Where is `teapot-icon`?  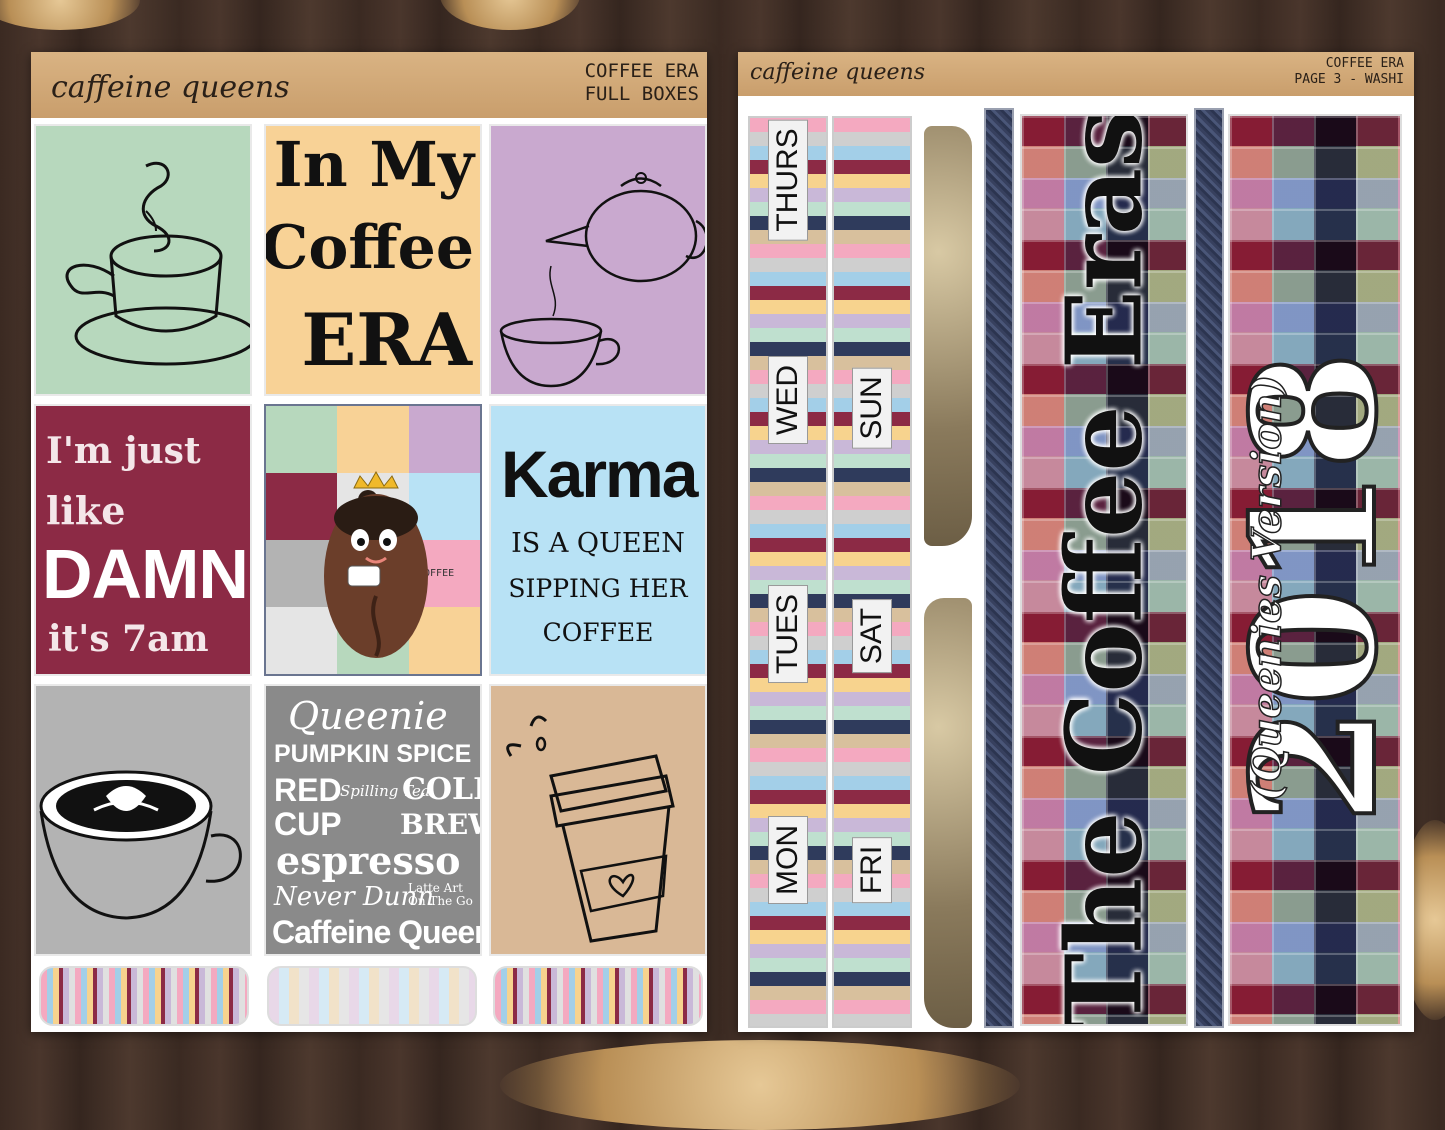
teapot-icon is located at coordinates (602, 280).